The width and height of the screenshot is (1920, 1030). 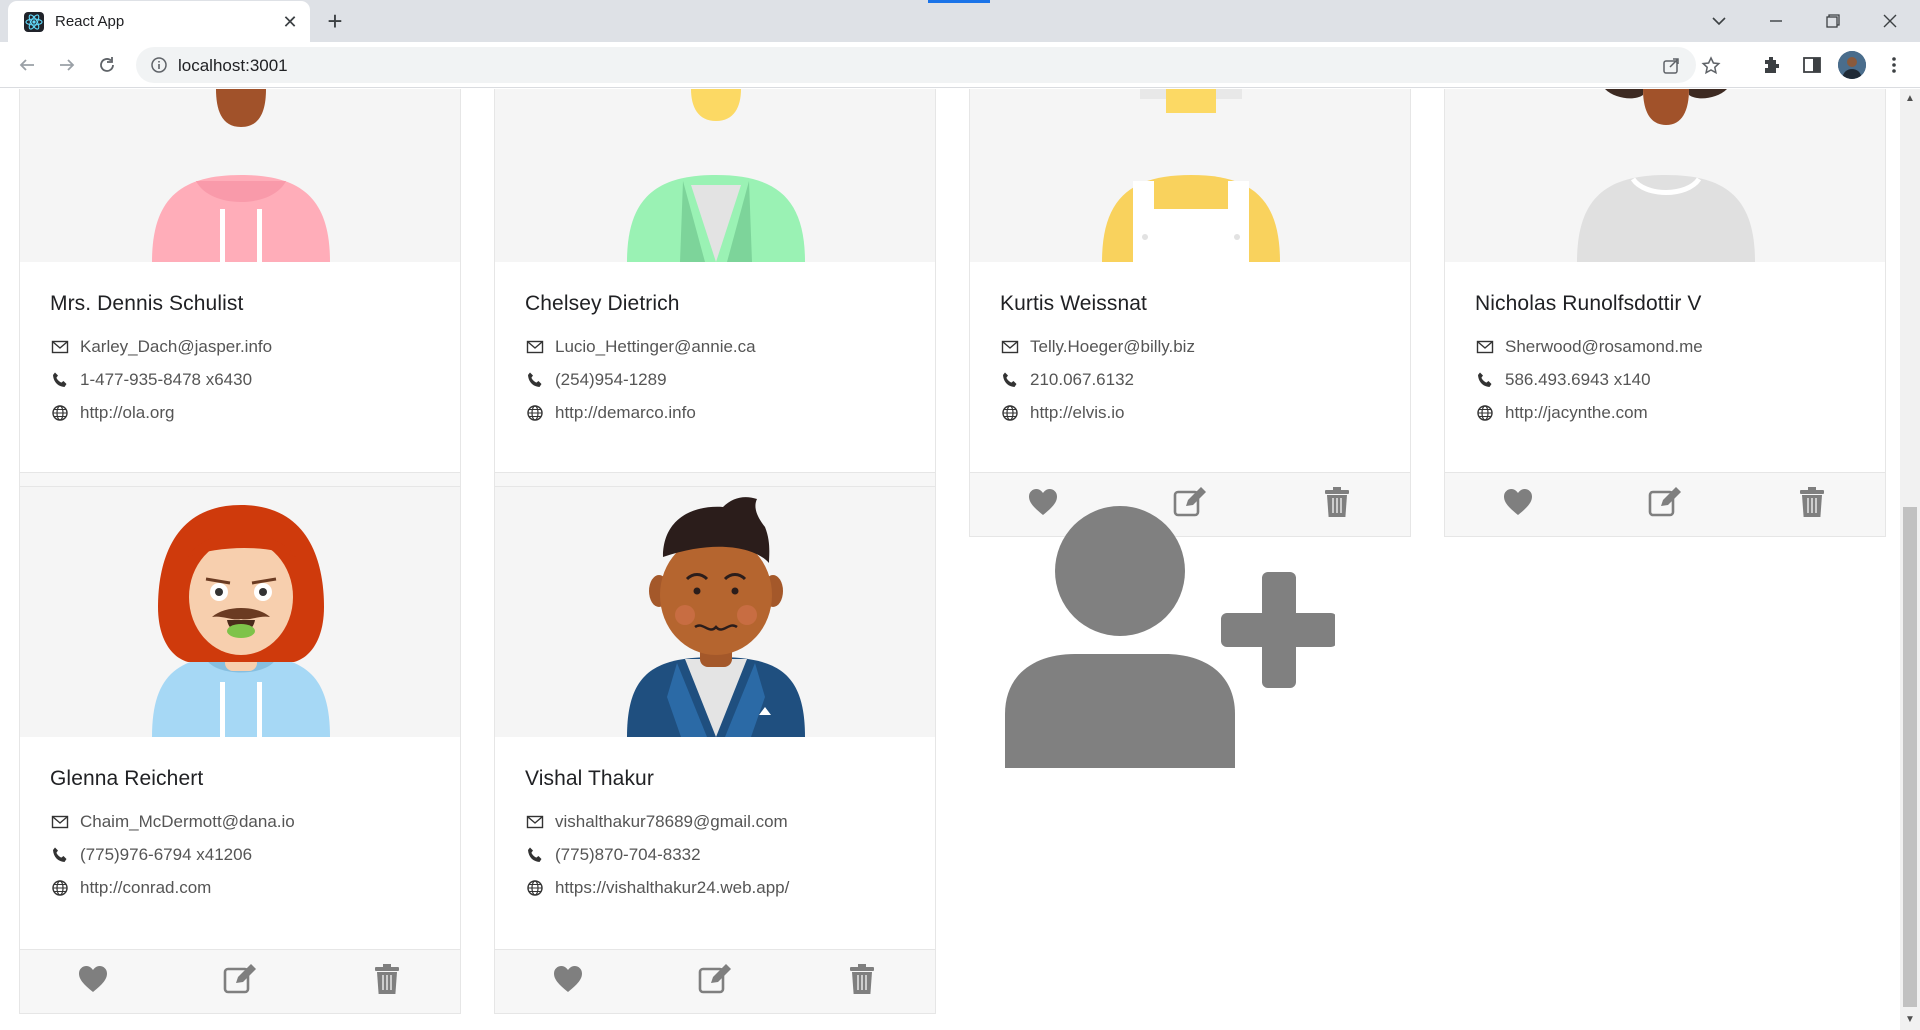 I want to click on side-panel-icon, so click(x=1812, y=65).